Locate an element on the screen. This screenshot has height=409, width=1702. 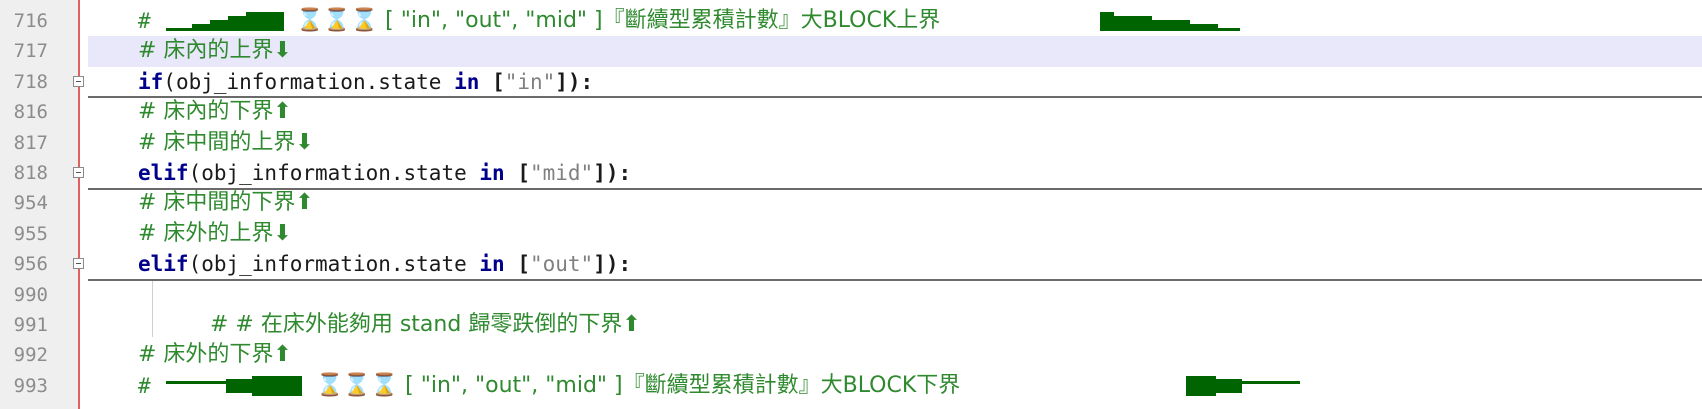
string-literal: "in" is located at coordinates (530, 81).